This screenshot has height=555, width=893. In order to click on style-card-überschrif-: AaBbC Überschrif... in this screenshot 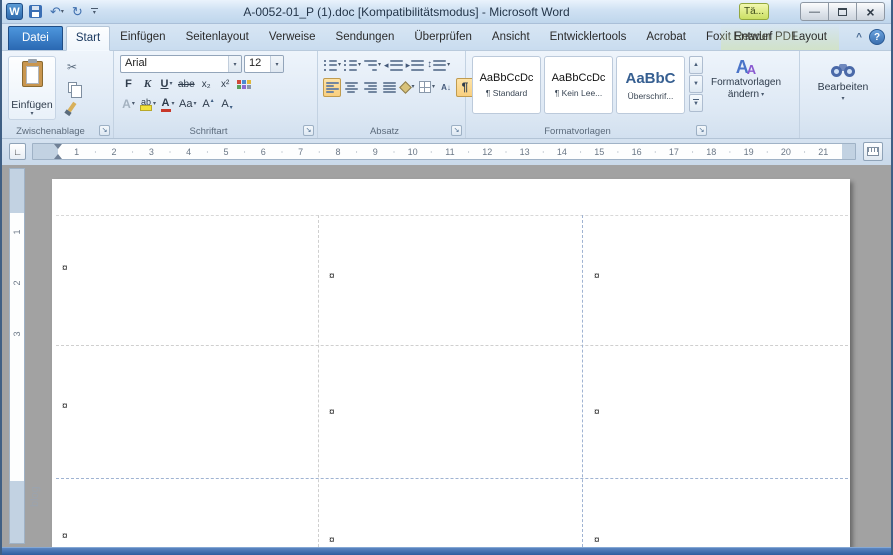, I will do `click(650, 85)`.